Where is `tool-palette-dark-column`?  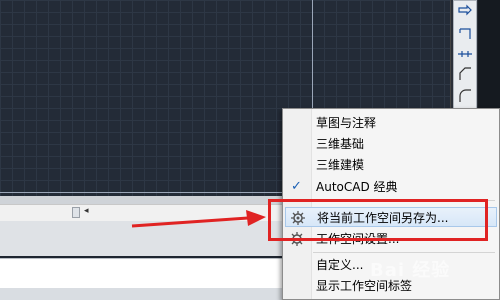 tool-palette-dark-column is located at coordinates (489, 60).